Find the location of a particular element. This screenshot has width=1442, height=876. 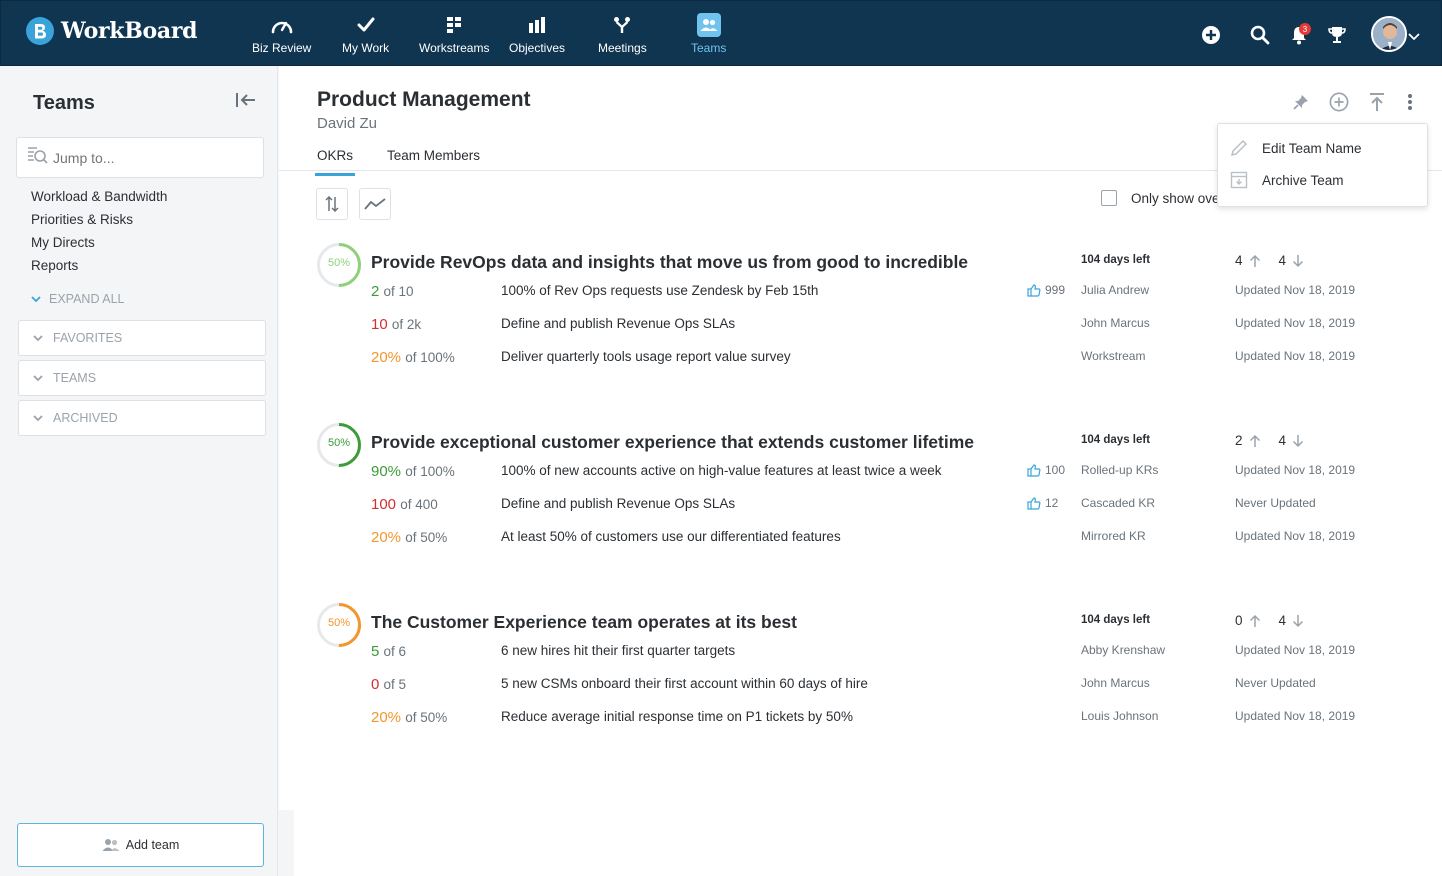

objective-votes: 44 is located at coordinates (1278, 260).